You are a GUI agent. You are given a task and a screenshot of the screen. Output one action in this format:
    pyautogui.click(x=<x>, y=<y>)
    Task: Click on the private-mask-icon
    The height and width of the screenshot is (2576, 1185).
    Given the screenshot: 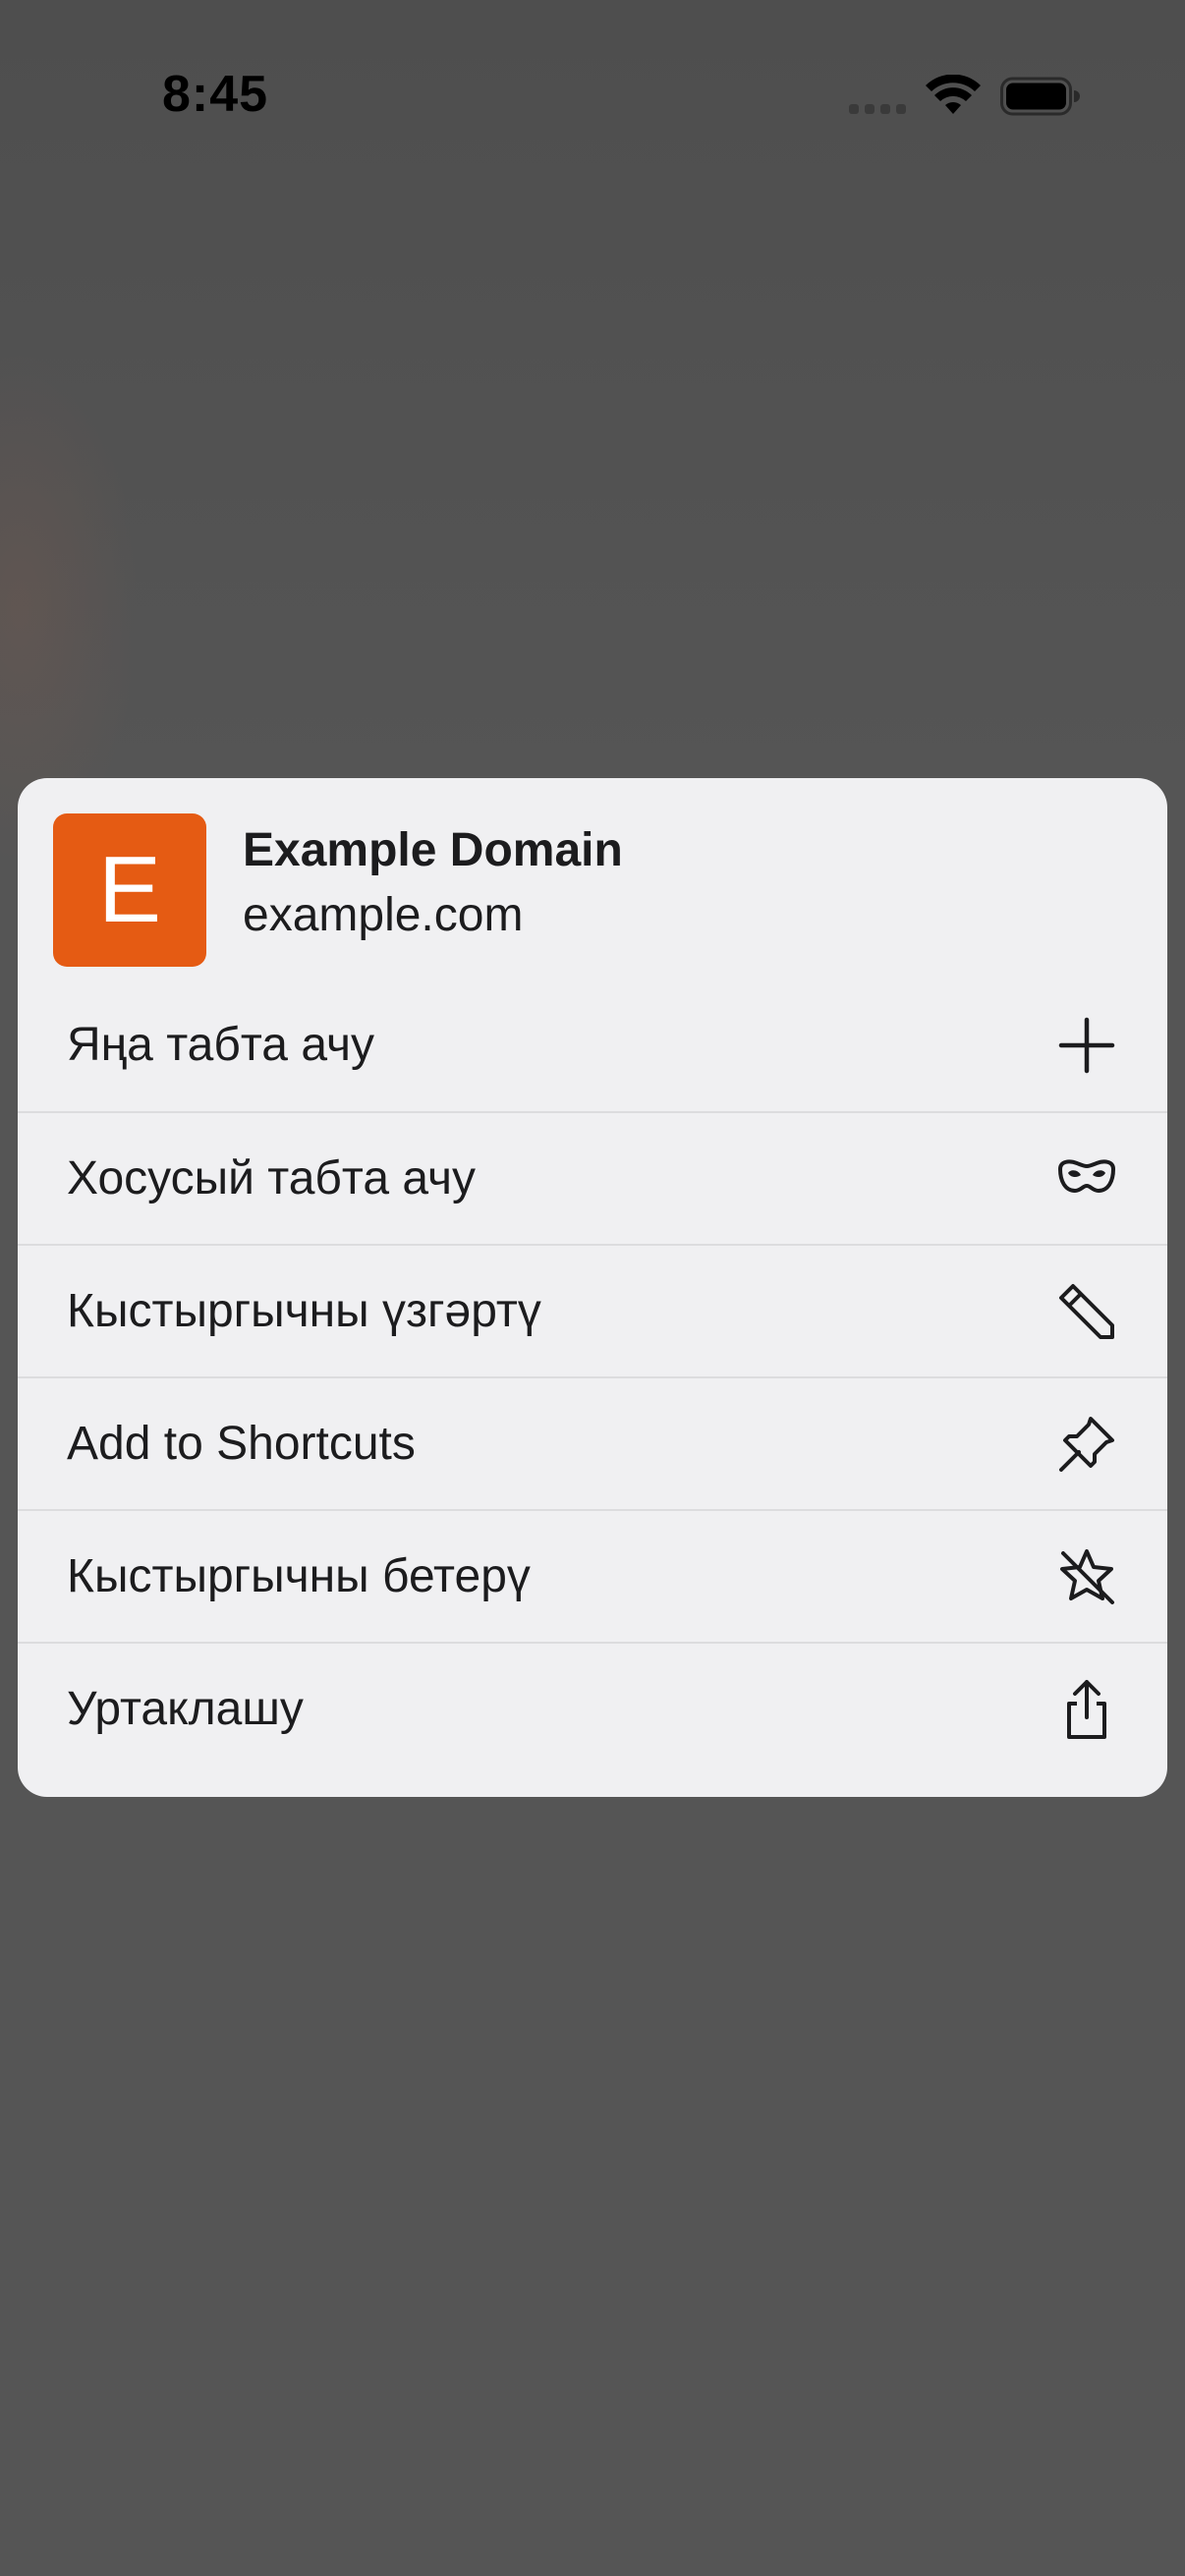 What is the action you would take?
    pyautogui.click(x=1087, y=1179)
    